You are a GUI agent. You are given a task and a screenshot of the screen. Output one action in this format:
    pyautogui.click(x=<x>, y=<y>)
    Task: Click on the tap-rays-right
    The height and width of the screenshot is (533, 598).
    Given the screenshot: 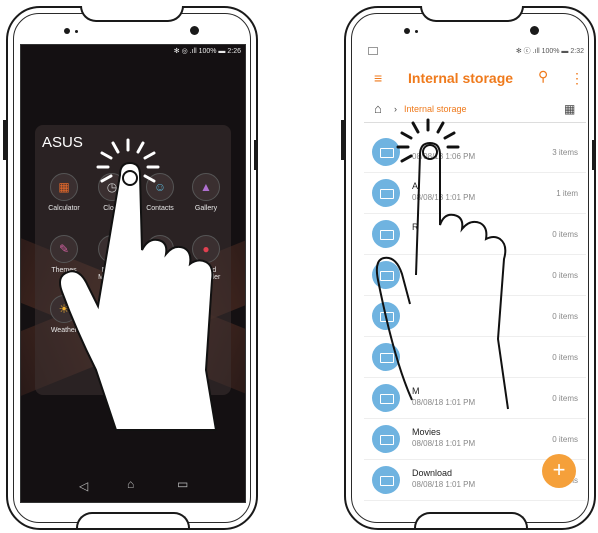 What is the action you would take?
    pyautogui.click(x=428, y=140)
    